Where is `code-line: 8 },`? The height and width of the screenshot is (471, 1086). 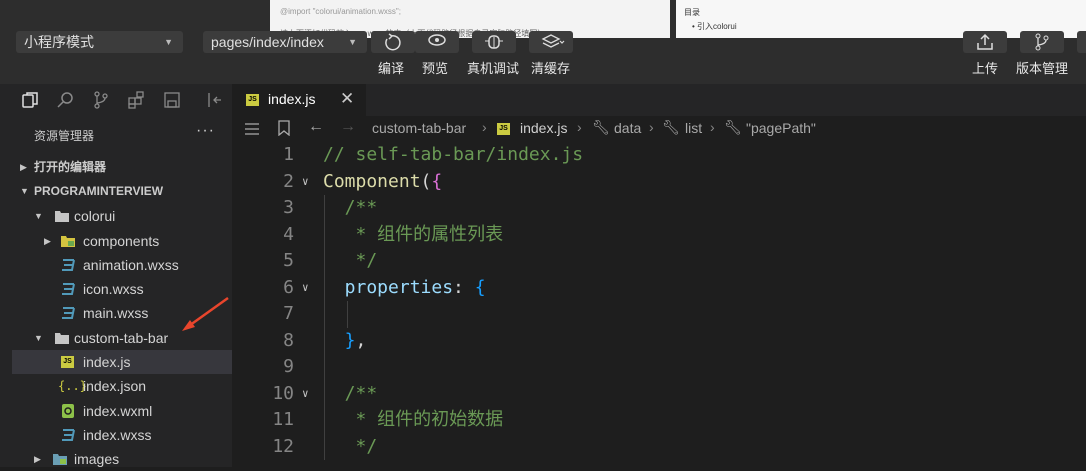 code-line: 8 }, is located at coordinates (659, 340).